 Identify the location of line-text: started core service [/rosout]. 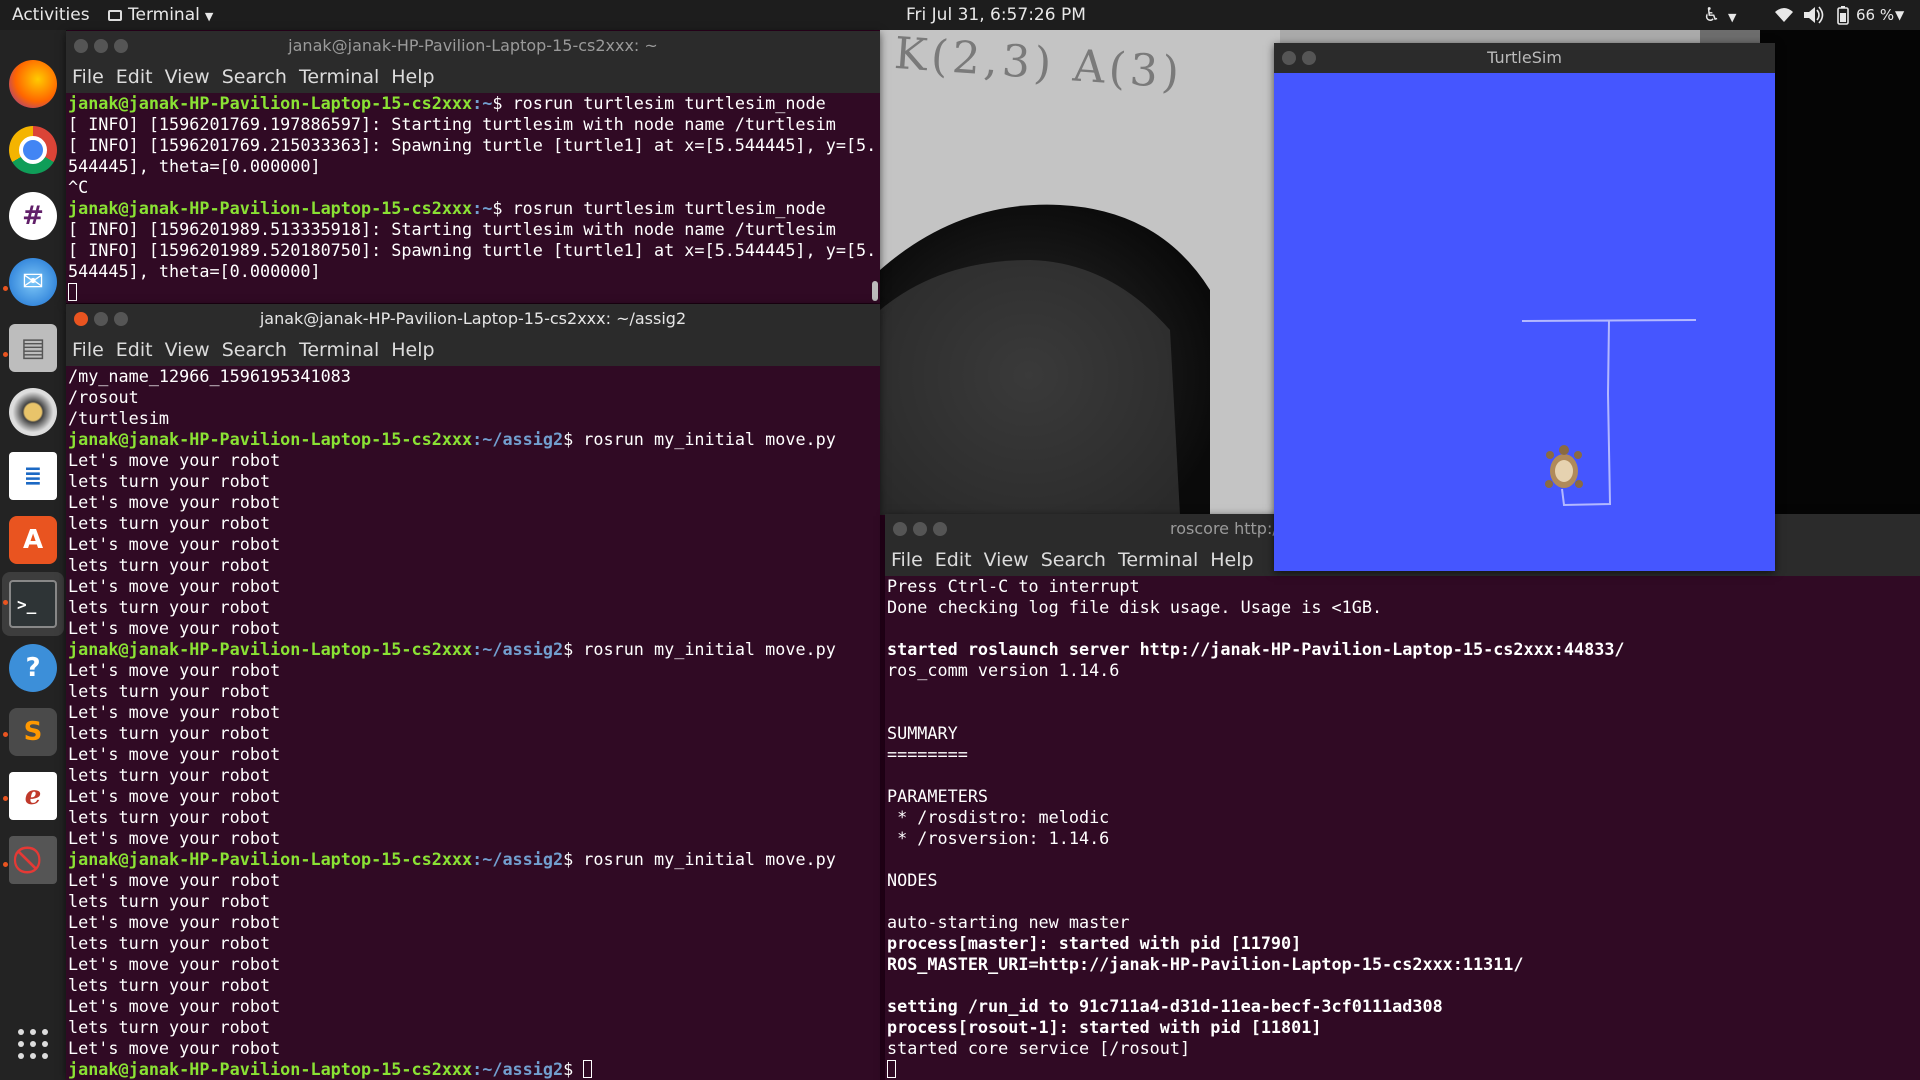
(1039, 1048).